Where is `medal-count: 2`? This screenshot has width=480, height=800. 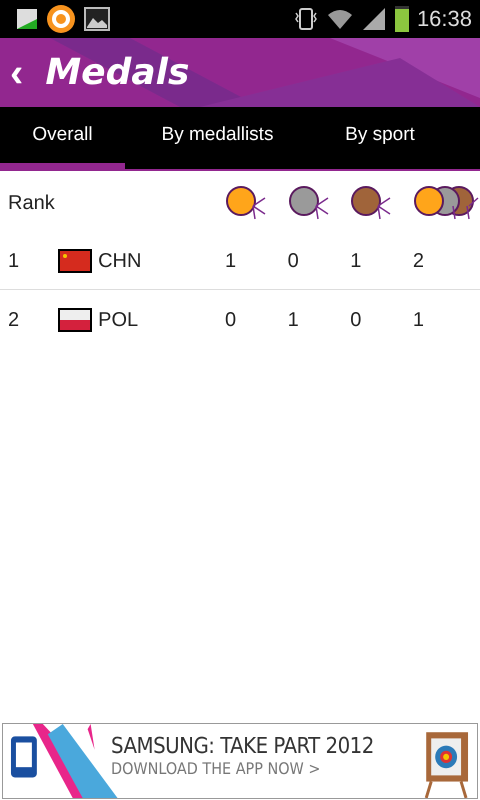
medal-count: 2 is located at coordinates (419, 261).